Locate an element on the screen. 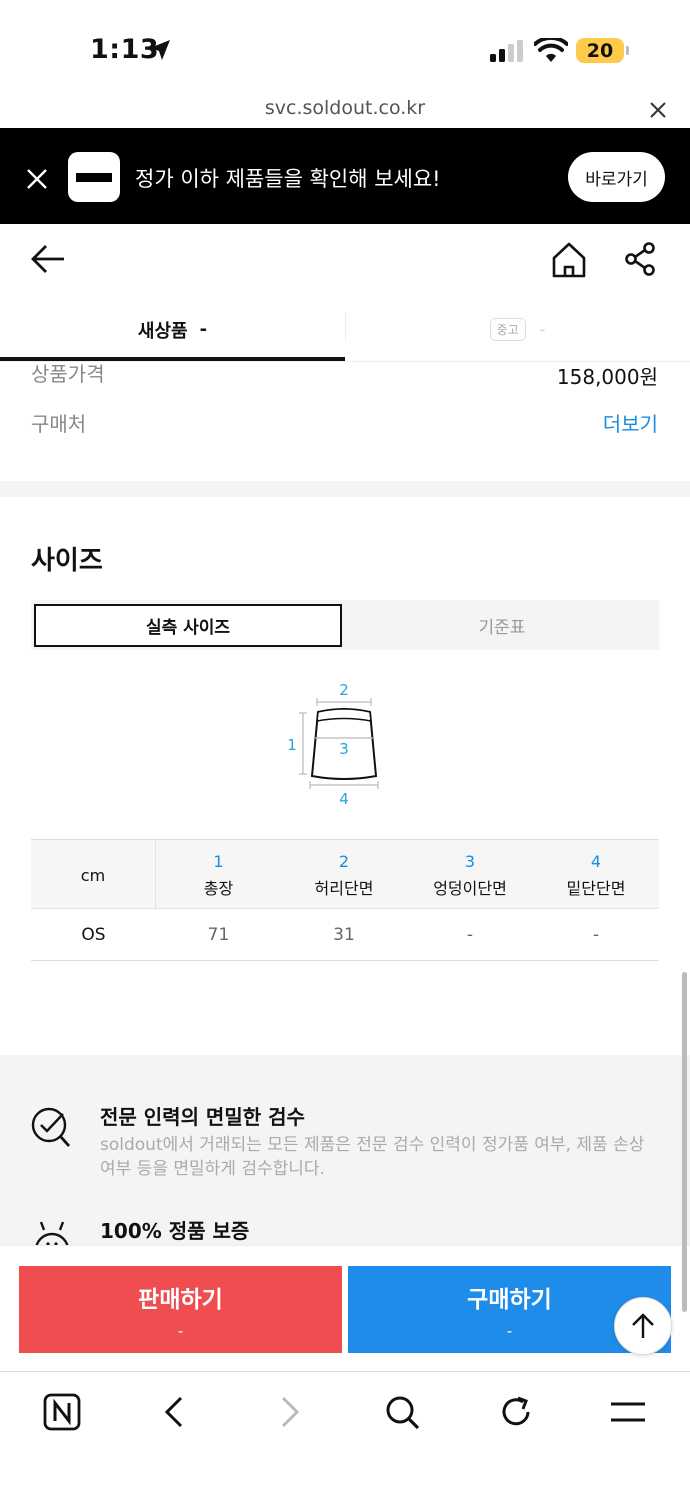 The image size is (690, 1500). column-header-hem: 4 밑단단면 is located at coordinates (596, 874).